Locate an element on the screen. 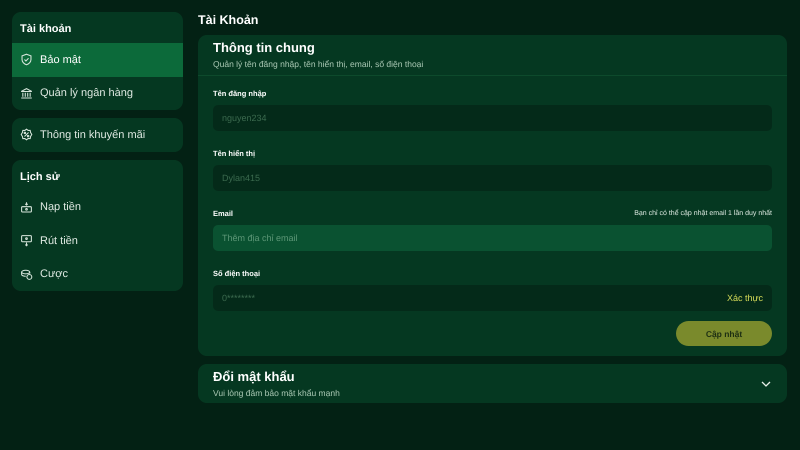 The image size is (800, 450). page-title: Tài Khoản is located at coordinates (228, 20).